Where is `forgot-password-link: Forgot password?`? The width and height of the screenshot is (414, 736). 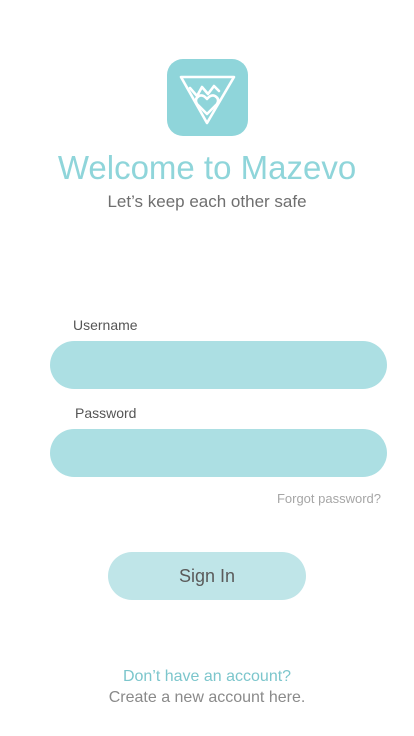
forgot-password-link: Forgot password? is located at coordinates (329, 499).